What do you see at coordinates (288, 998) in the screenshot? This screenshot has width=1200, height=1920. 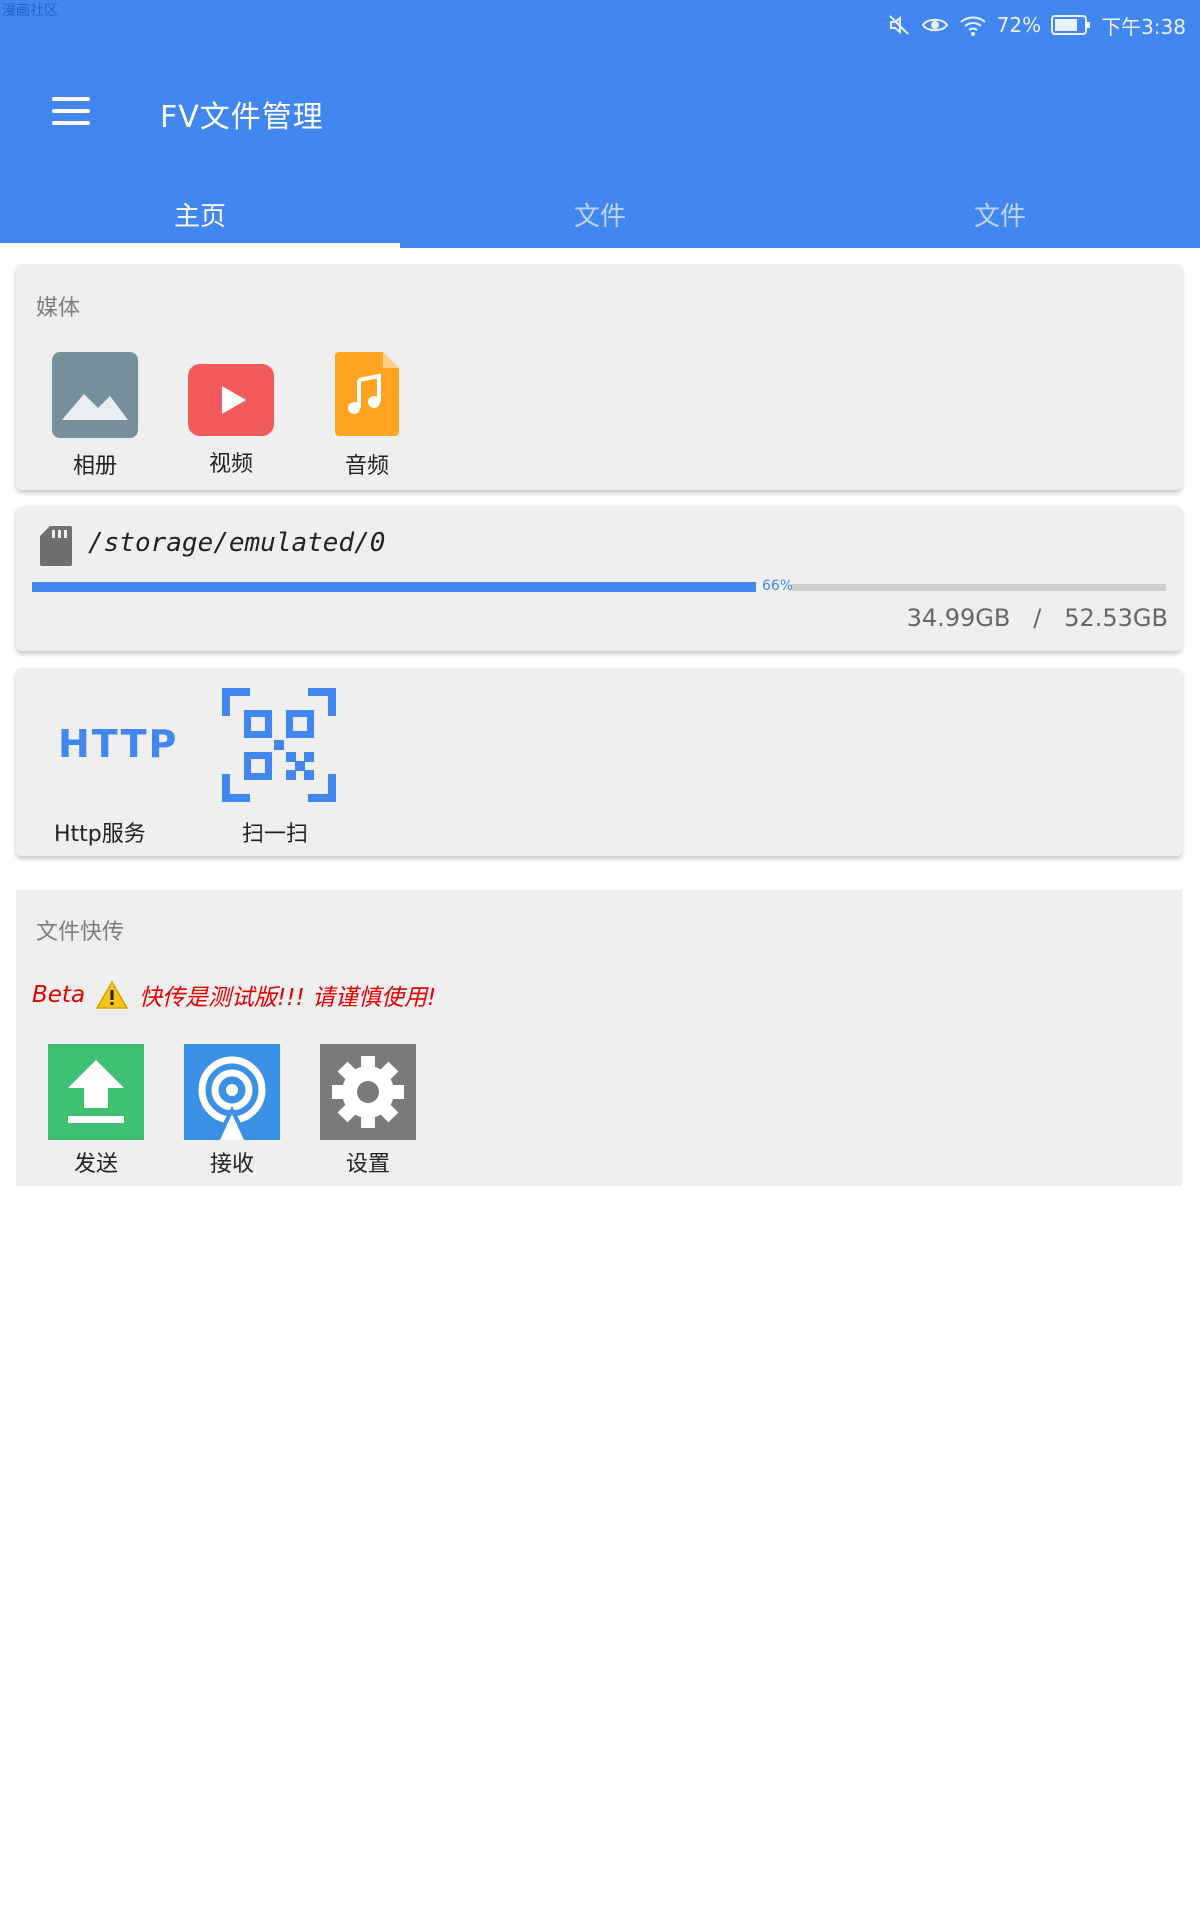 I see `beta-text: 快传是测试版!!! 请谨慎使用!` at bounding box center [288, 998].